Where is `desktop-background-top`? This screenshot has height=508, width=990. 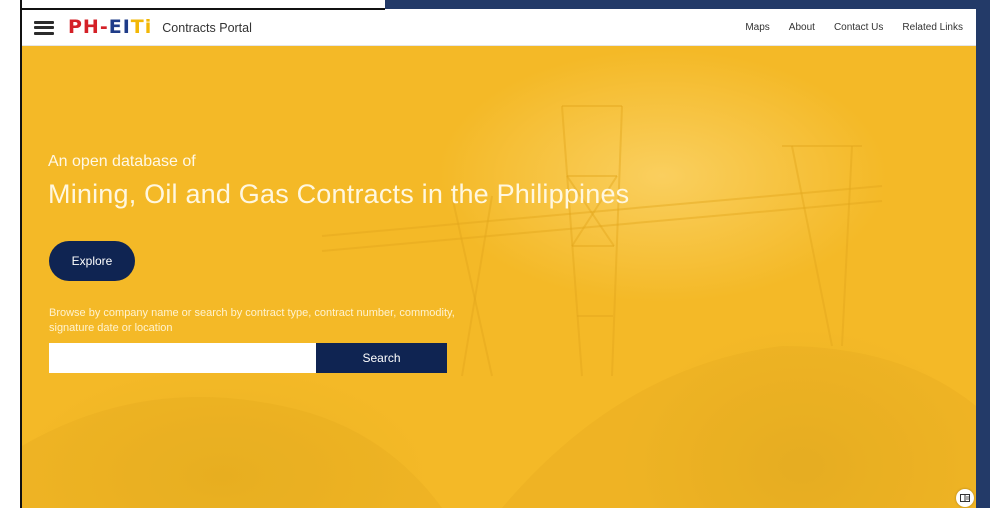 desktop-background-top is located at coordinates (687, 4).